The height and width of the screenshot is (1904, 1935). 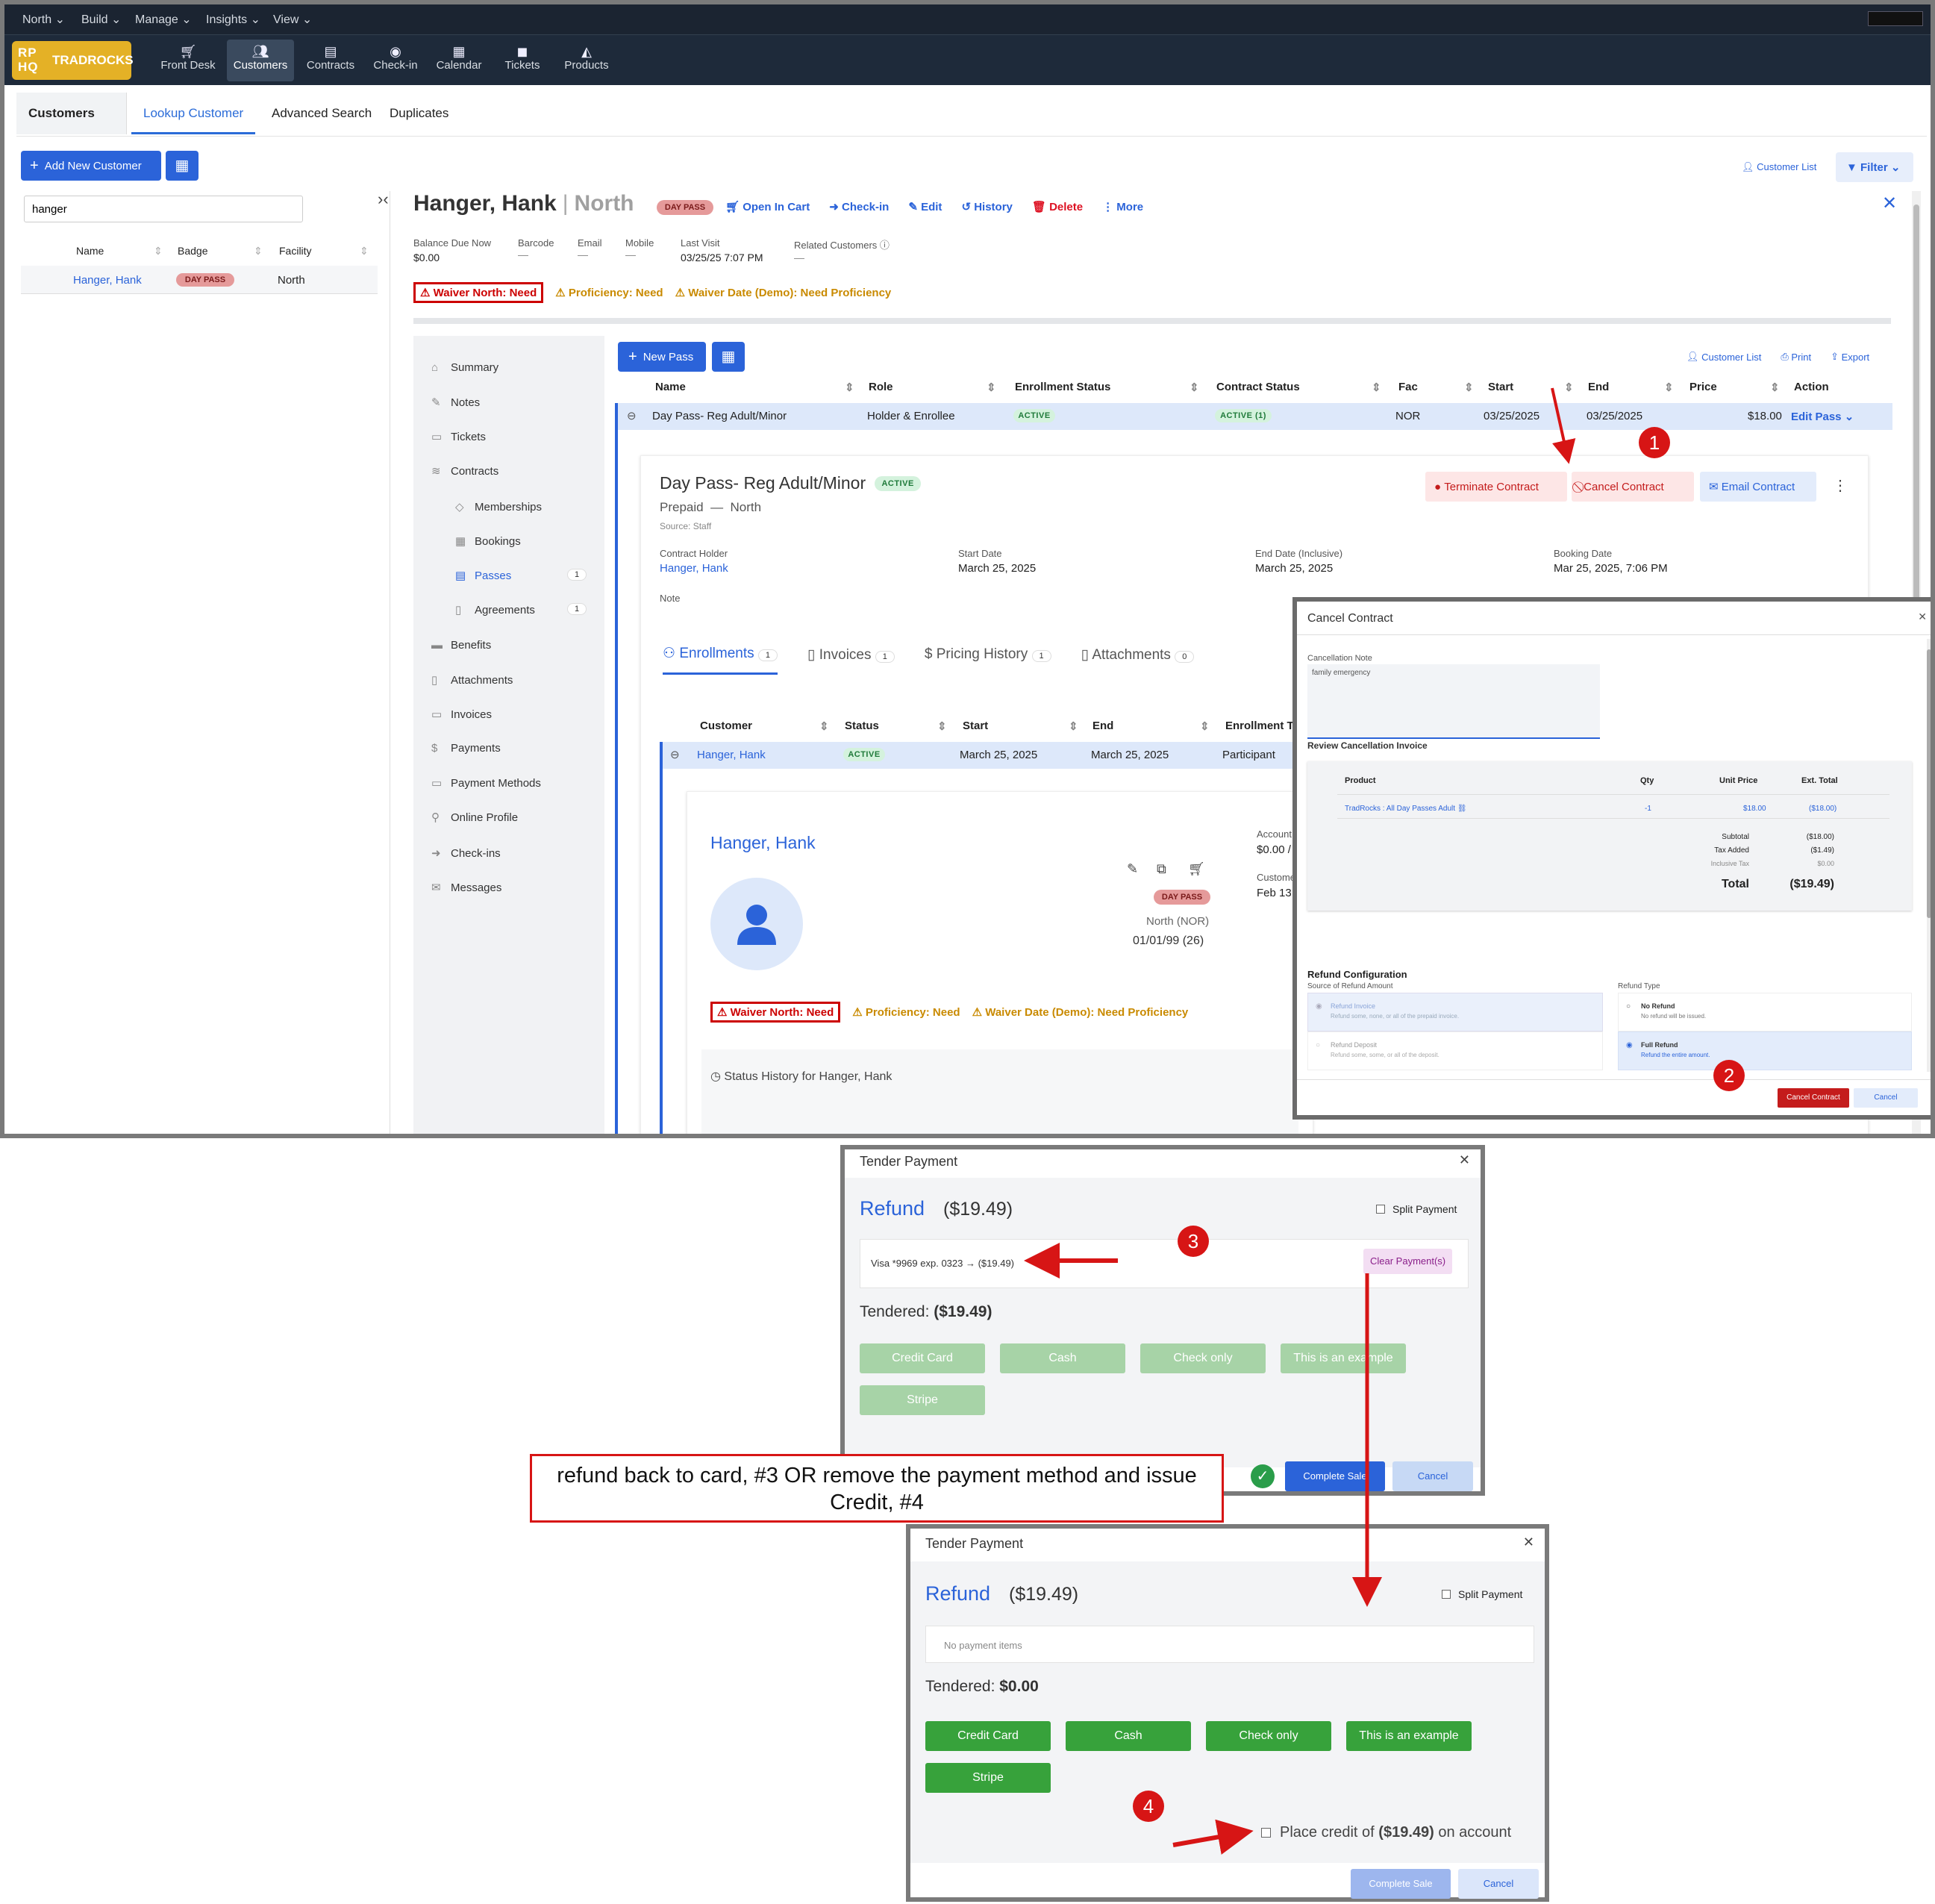 What do you see at coordinates (1856, 357) in the screenshot?
I see `export-link: Export` at bounding box center [1856, 357].